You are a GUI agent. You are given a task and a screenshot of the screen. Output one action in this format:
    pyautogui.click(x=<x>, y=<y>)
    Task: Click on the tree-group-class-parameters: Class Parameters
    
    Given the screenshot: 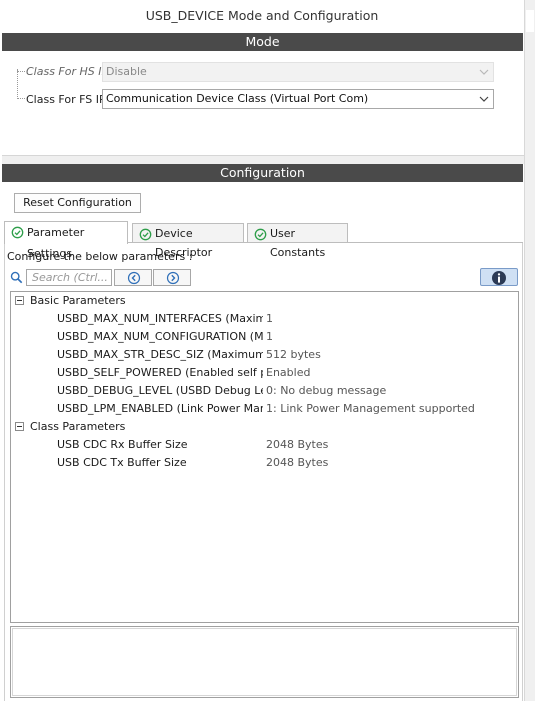 What is the action you would take?
    pyautogui.click(x=263, y=427)
    